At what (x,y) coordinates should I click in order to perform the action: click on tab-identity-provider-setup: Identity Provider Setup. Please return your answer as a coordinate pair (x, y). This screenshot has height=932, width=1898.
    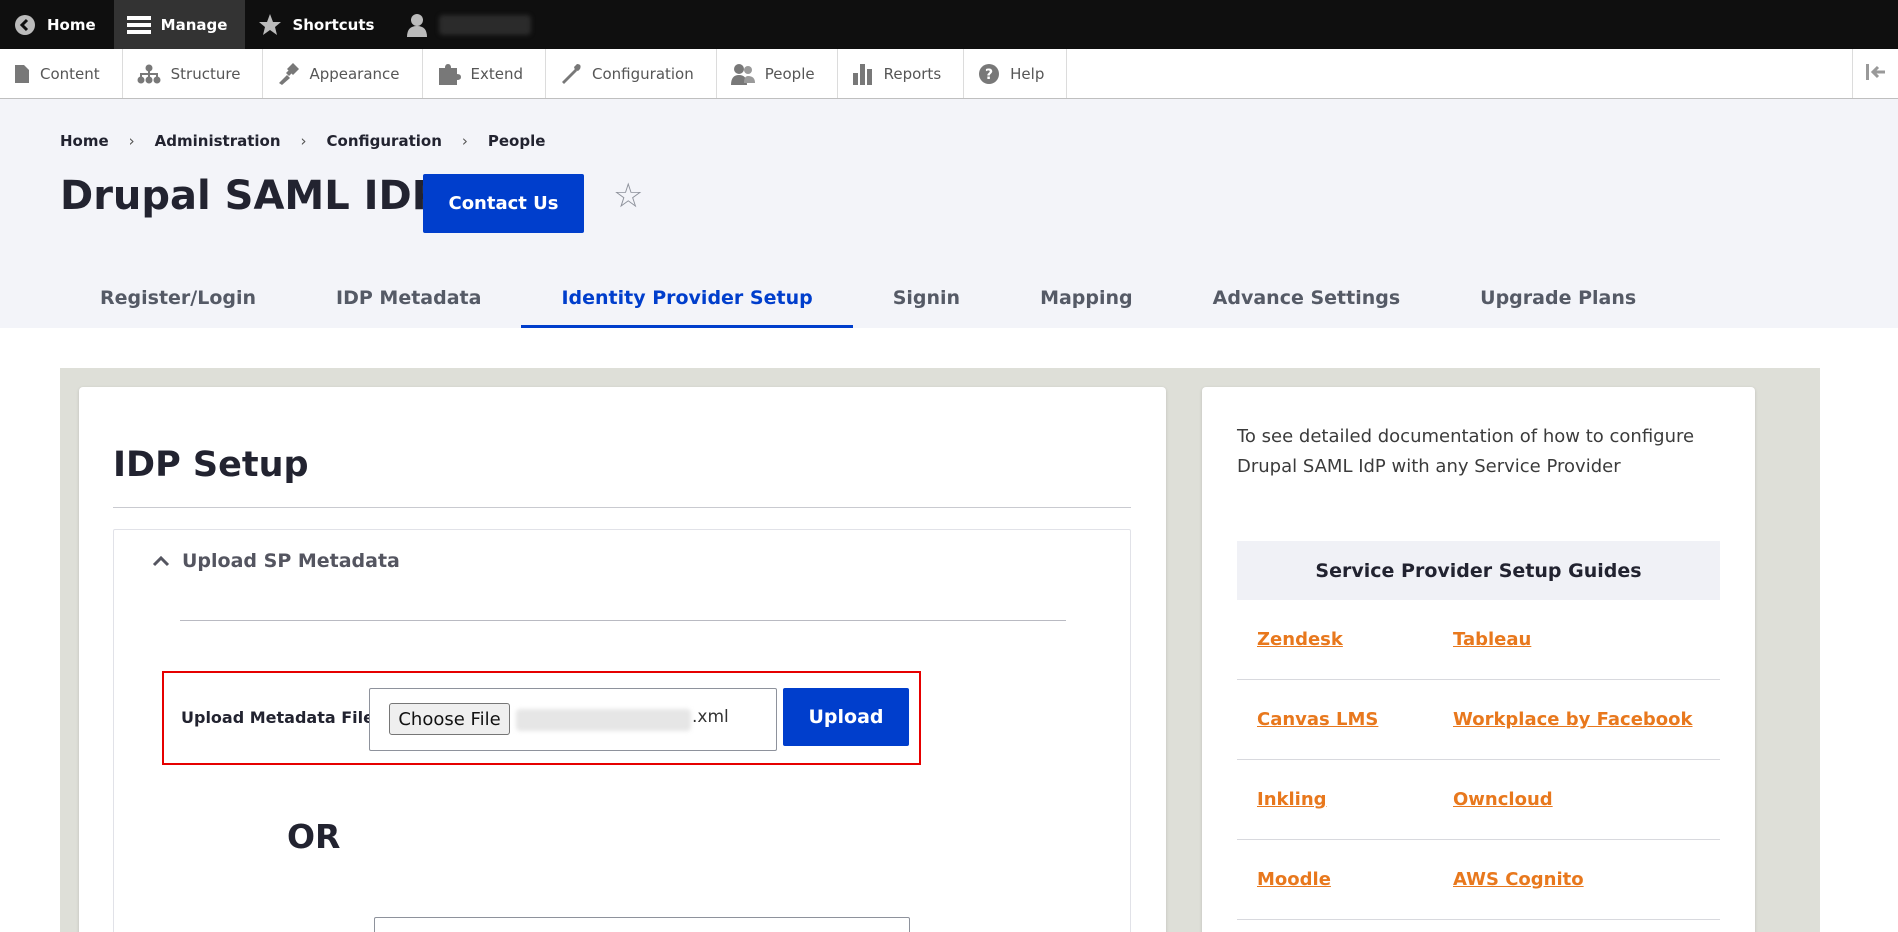
    Looking at the image, I should click on (687, 297).